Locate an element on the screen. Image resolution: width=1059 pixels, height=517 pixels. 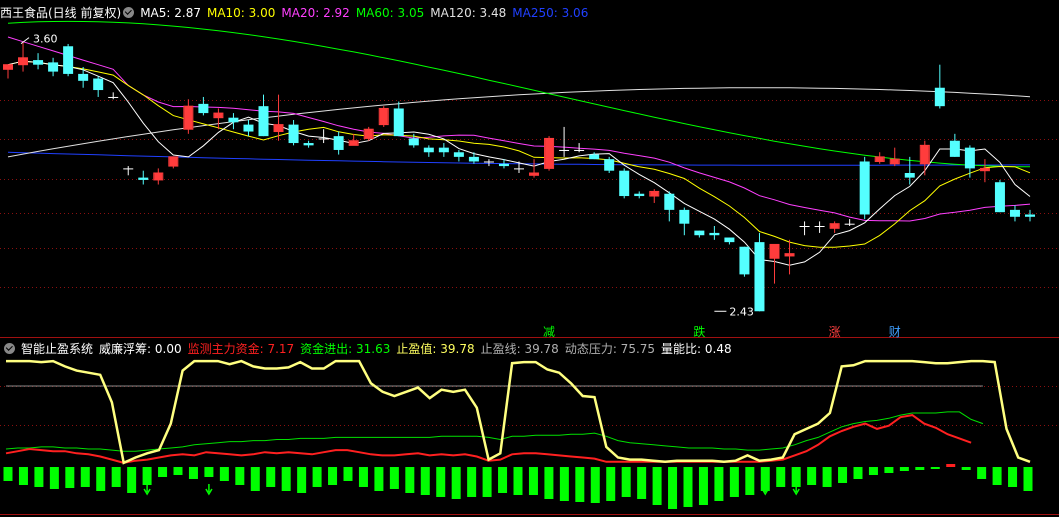
wlfc-label: 威廉浮筹: 0.00 is located at coordinates (140, 349).